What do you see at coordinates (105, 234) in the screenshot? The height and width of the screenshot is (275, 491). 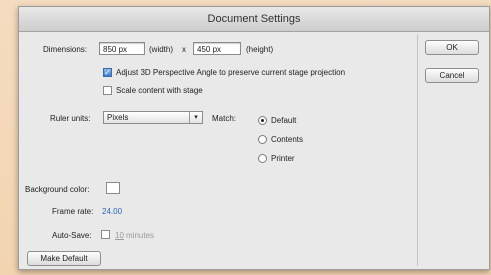 I see `auto-save-checkbox` at bounding box center [105, 234].